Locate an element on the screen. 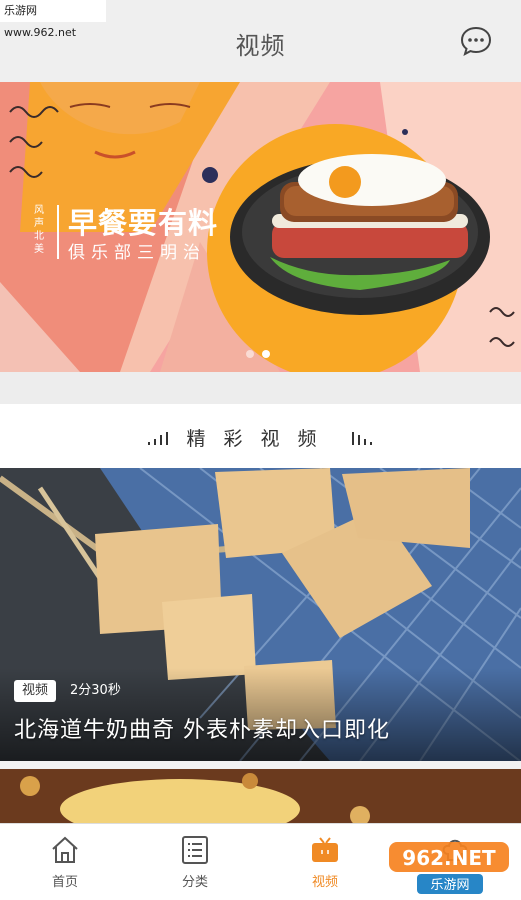 Image resolution: width=521 pixels, height=900 pixels. site-watermark-logo: 962.NET 乐游网 is located at coordinates (449, 868).